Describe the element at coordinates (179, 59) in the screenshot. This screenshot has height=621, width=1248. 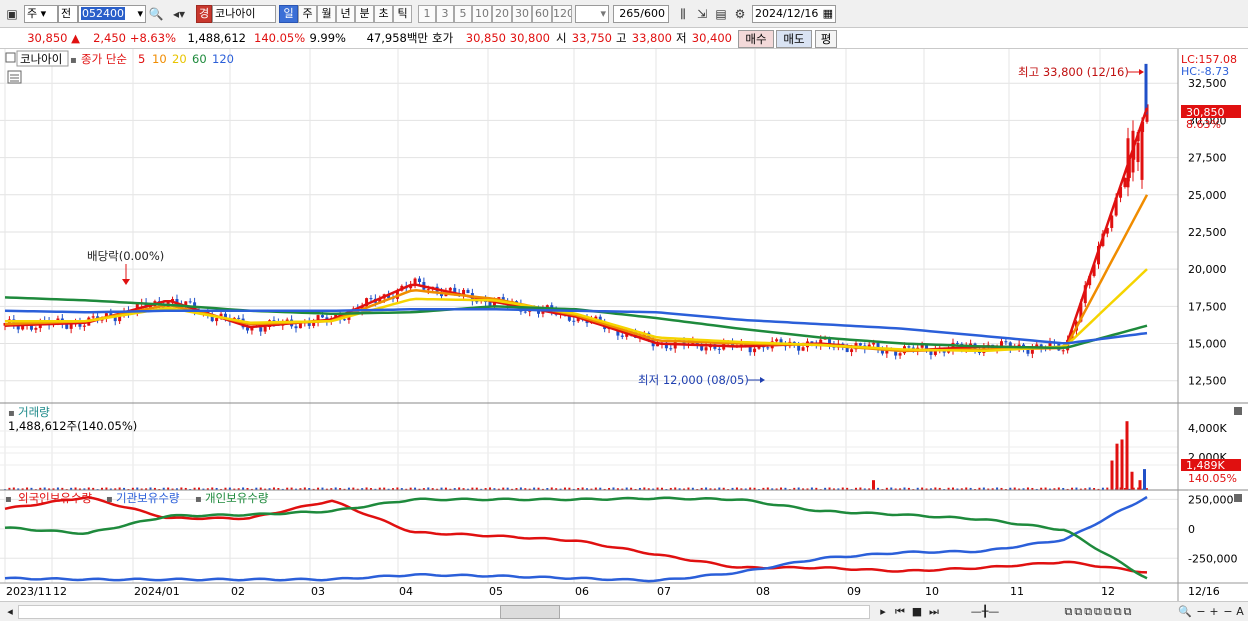
I see `legend-ma-20: 20` at that location.